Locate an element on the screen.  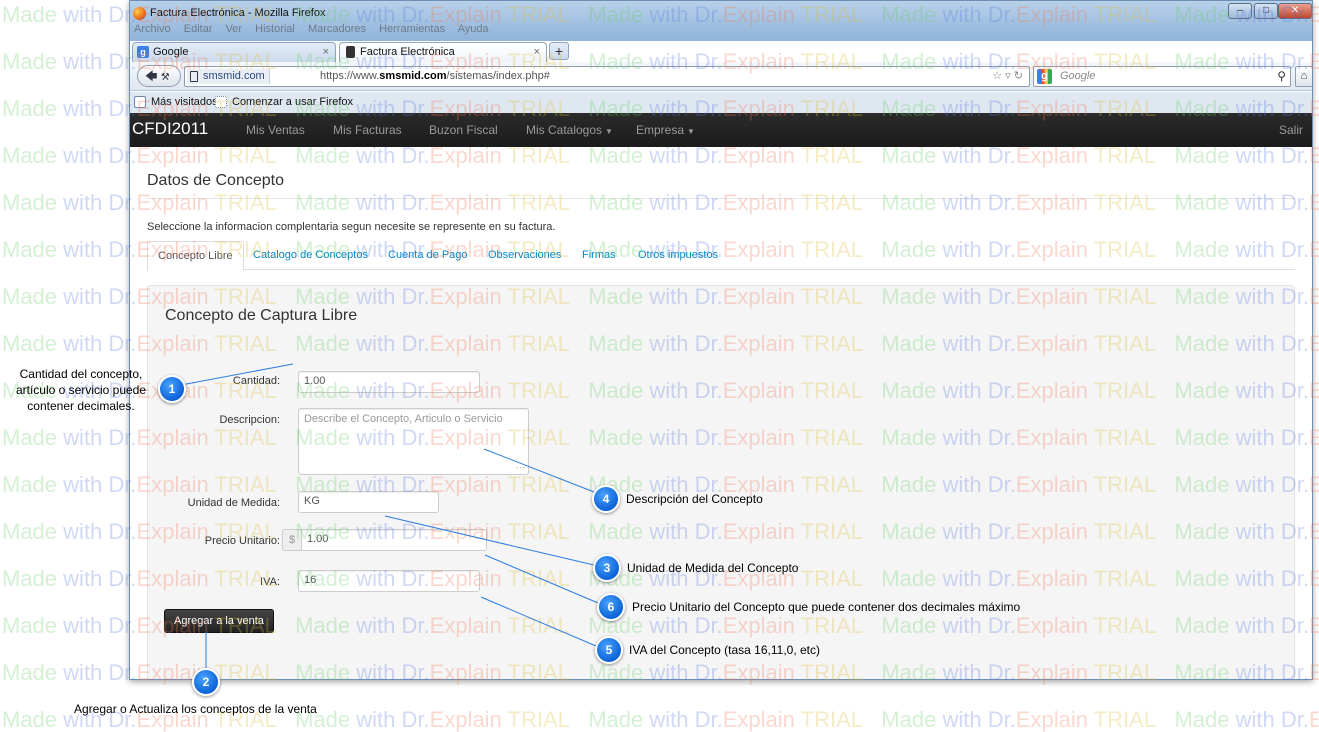
form-legend: Concepto de Captura Libre is located at coordinates (261, 315).